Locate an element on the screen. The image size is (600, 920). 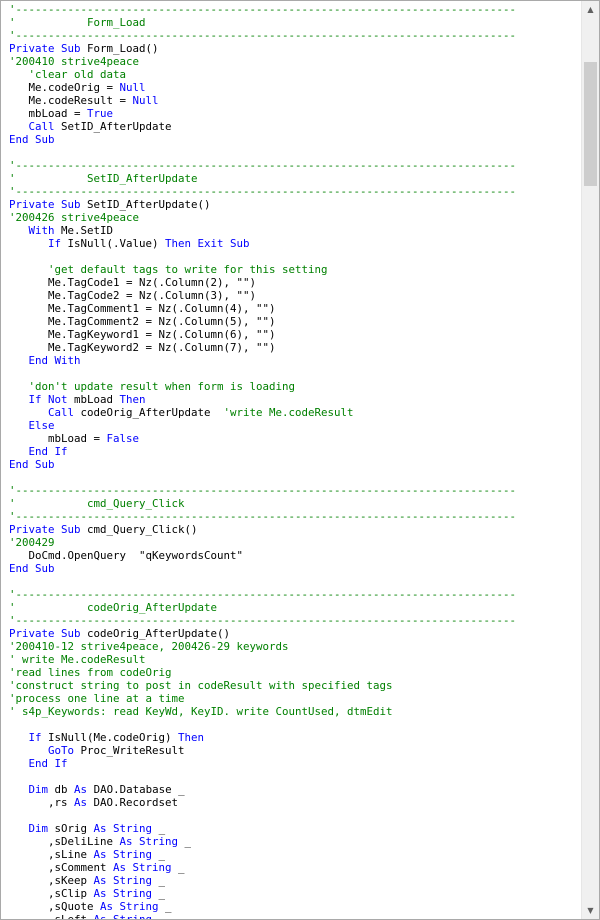
code-line: mbLoad = True is located at coordinates (296, 113).